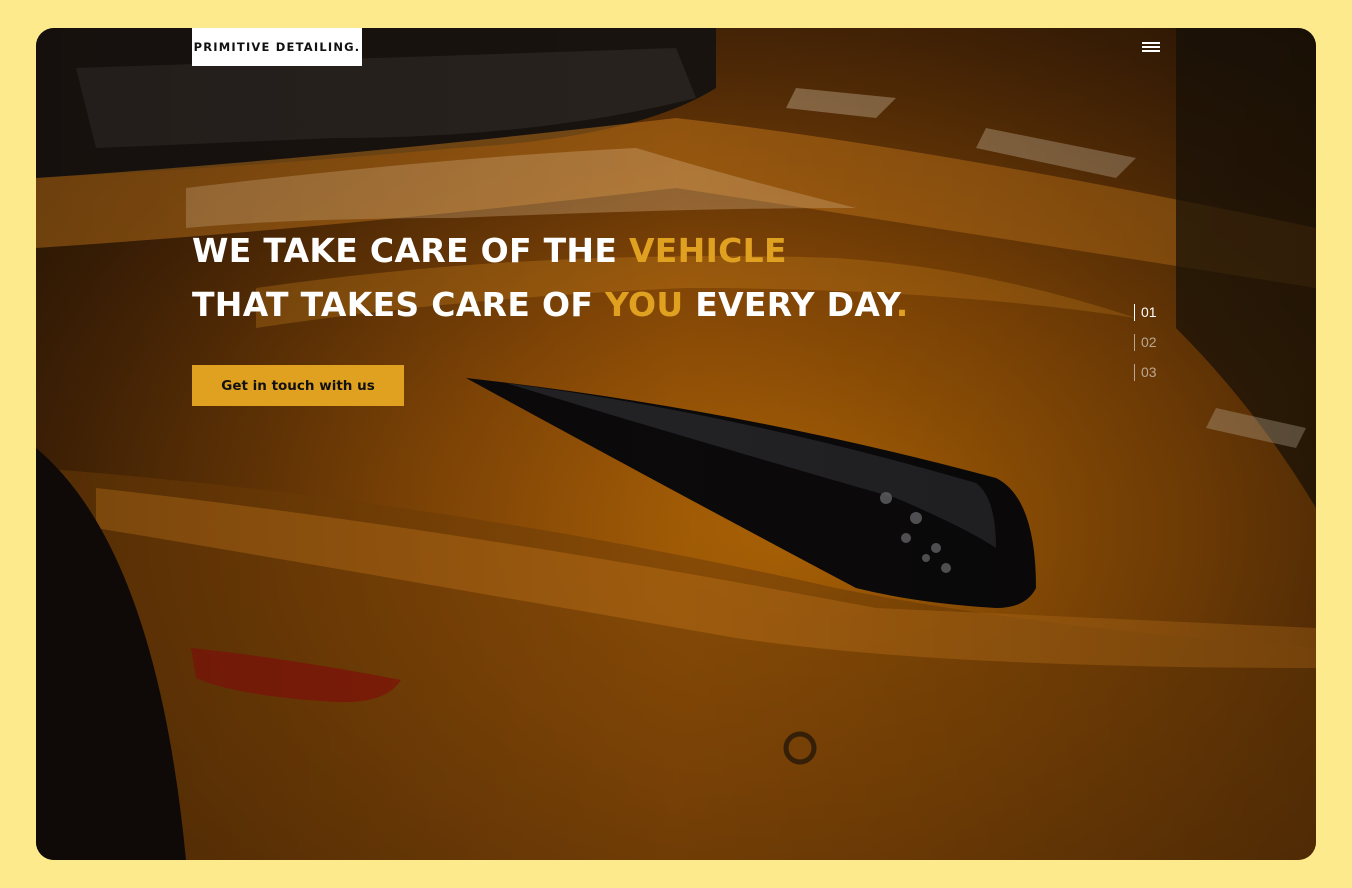 This screenshot has height=888, width=1352. Describe the element at coordinates (644, 304) in the screenshot. I see `headline-accent-you: YOU` at that location.